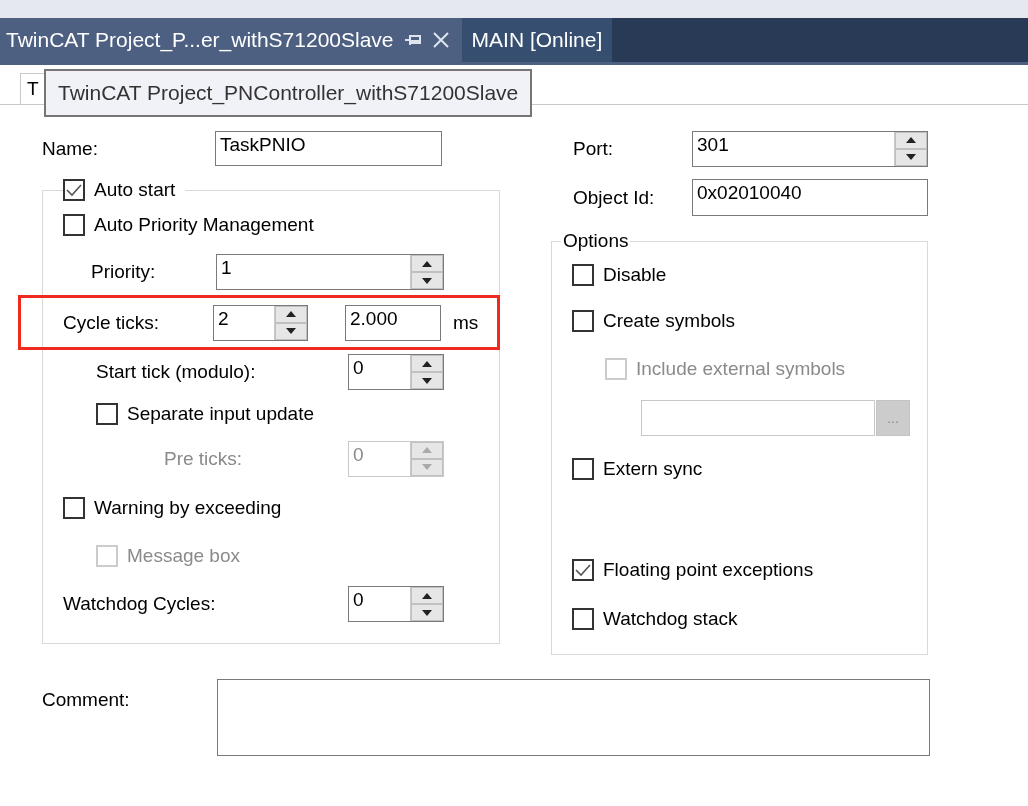 The width and height of the screenshot is (1028, 806). I want to click on object-id-field: 0x02010040, so click(810, 197).